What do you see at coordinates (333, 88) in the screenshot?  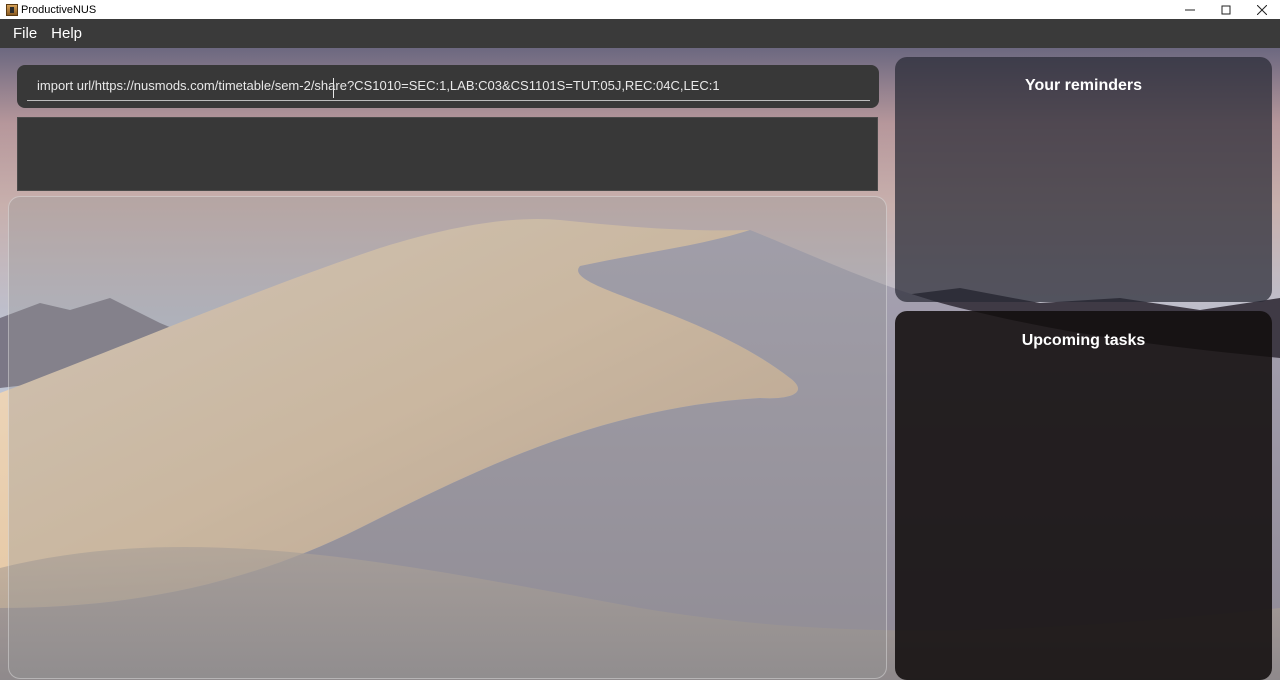 I see `text-caret` at bounding box center [333, 88].